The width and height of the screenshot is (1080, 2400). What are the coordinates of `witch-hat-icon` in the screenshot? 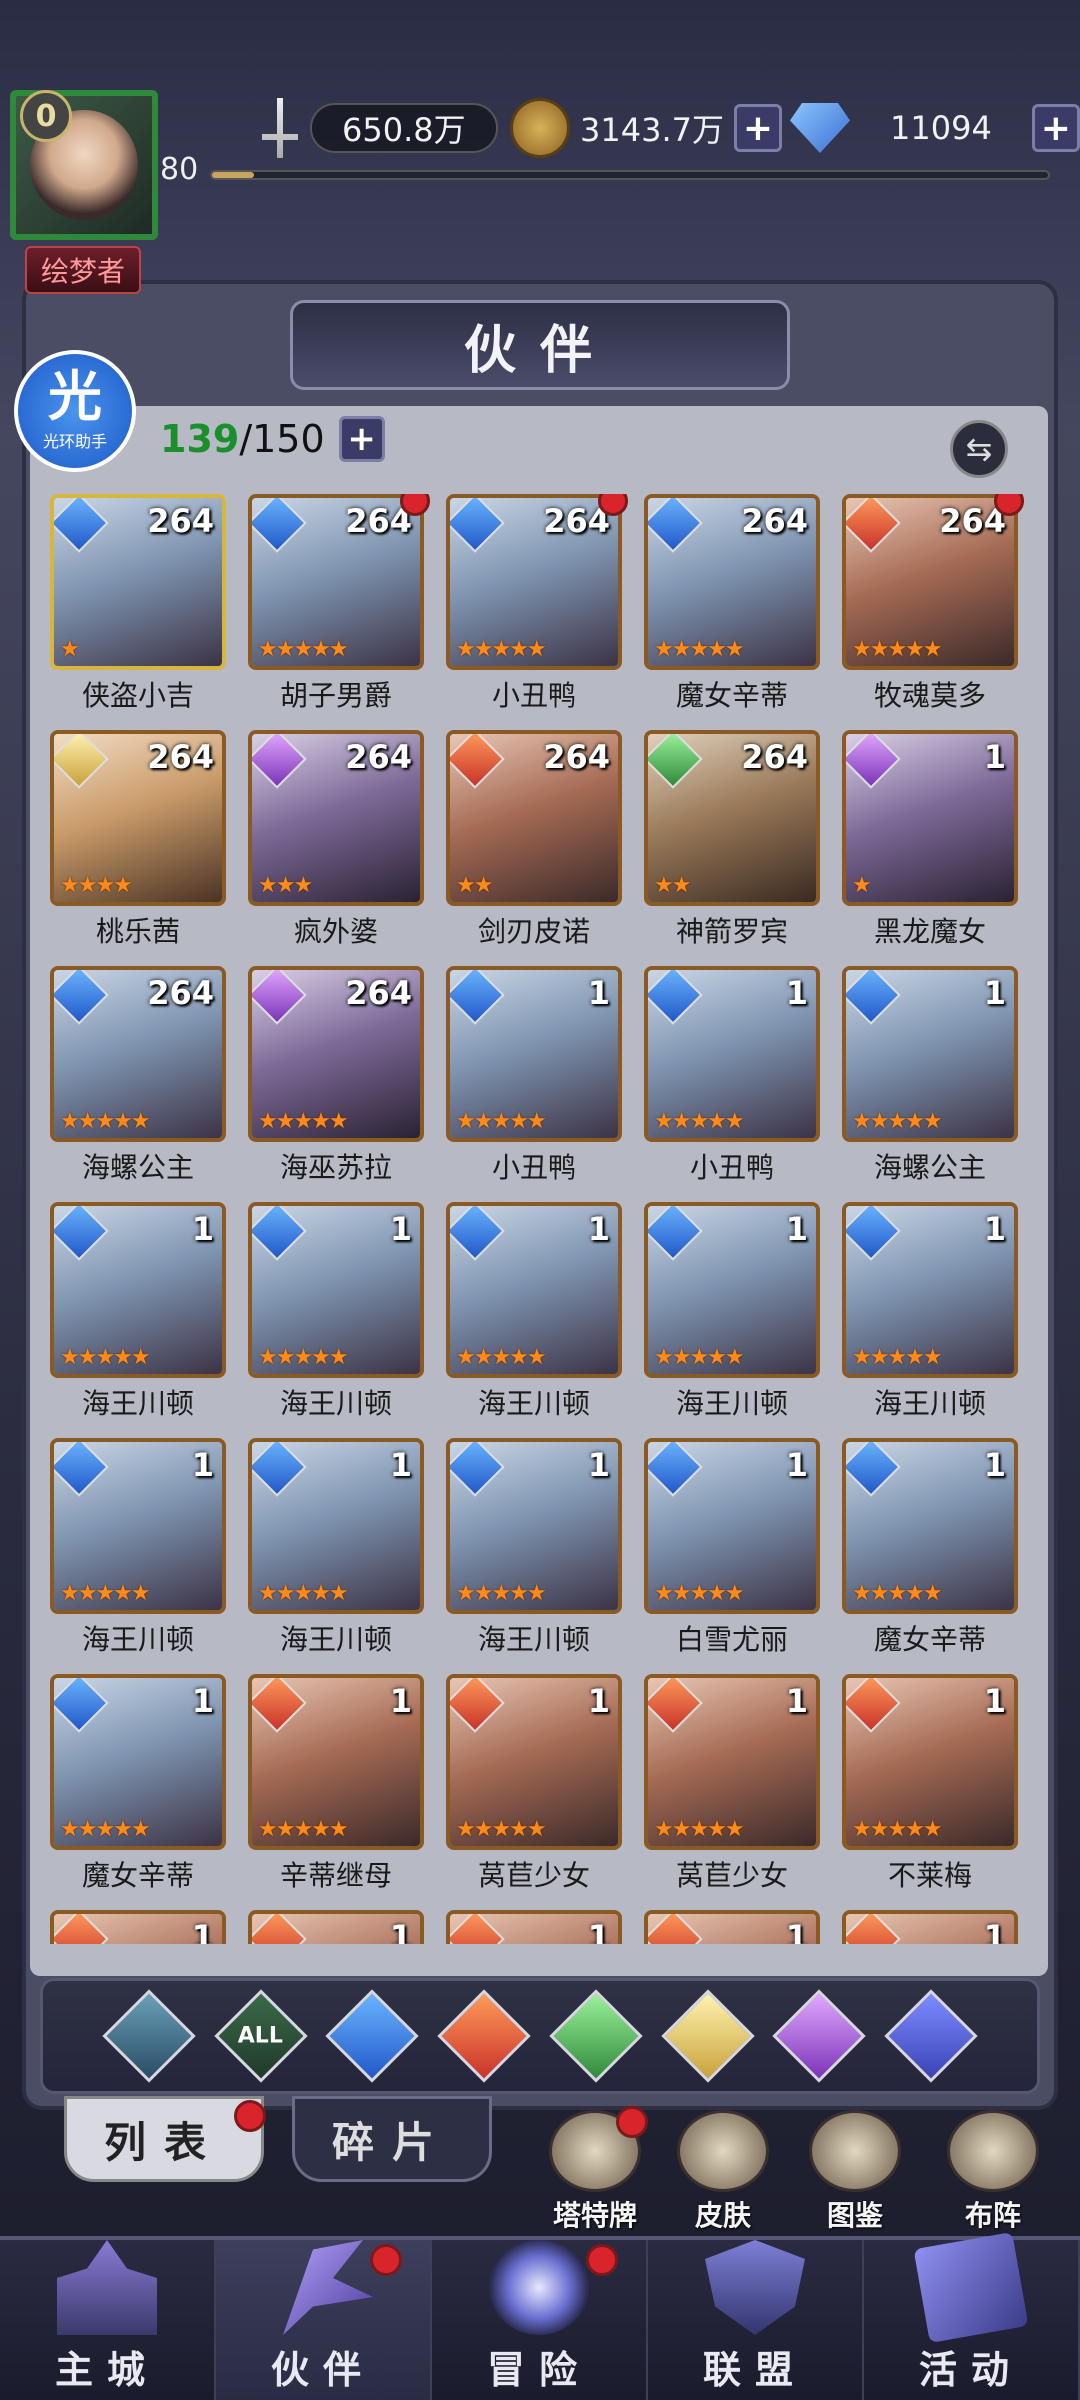 It's located at (328, 2287).